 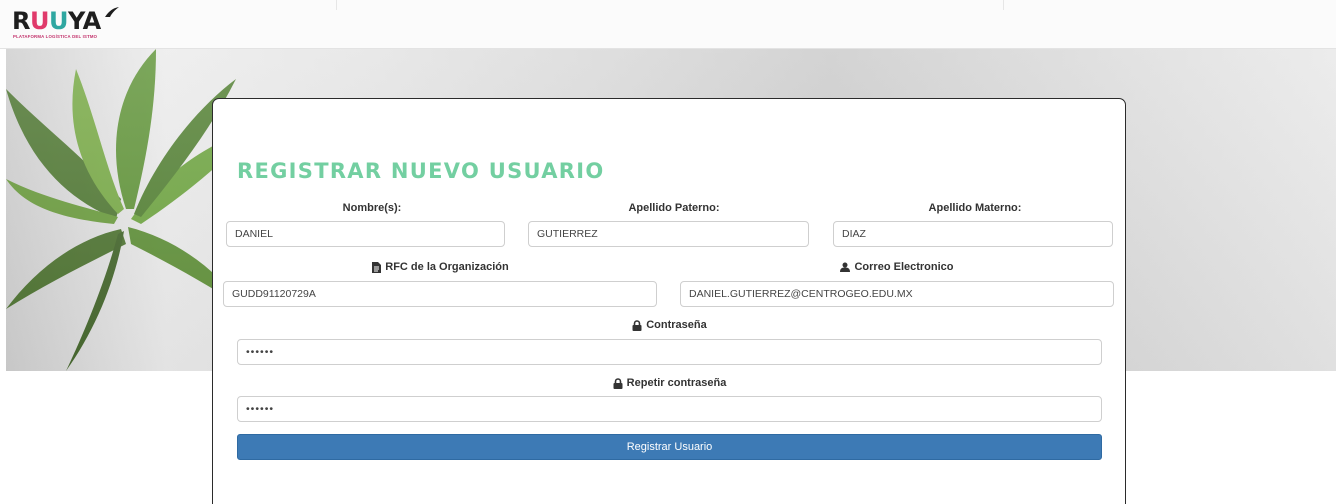 What do you see at coordinates (669, 383) in the screenshot?
I see `repetir-contrasena-label: Repetir contraseña` at bounding box center [669, 383].